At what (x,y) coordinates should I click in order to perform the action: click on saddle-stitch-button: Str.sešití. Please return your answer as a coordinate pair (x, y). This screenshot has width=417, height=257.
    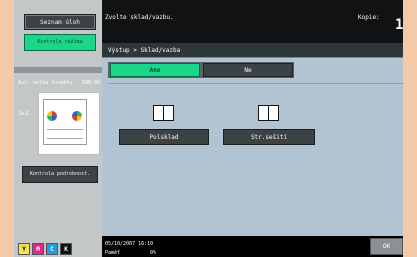
    Looking at the image, I should click on (269, 137).